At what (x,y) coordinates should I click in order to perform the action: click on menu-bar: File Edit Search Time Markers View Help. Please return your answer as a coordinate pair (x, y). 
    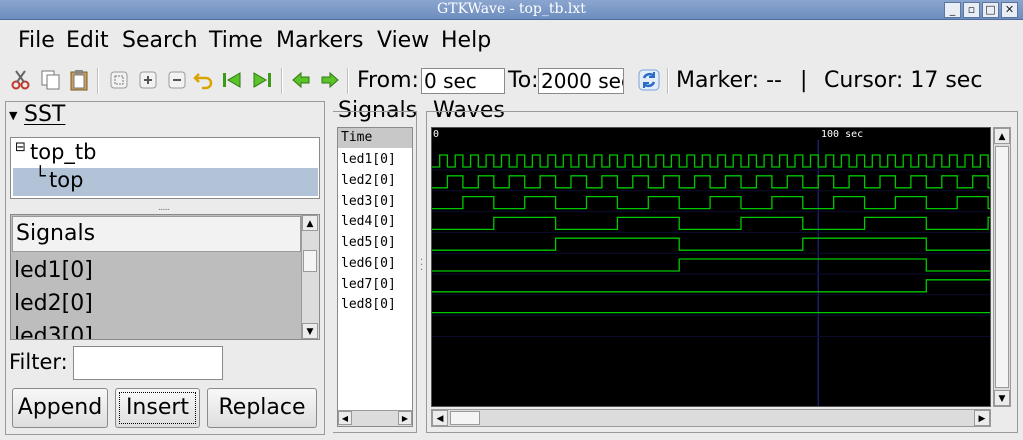
    Looking at the image, I should click on (511, 40).